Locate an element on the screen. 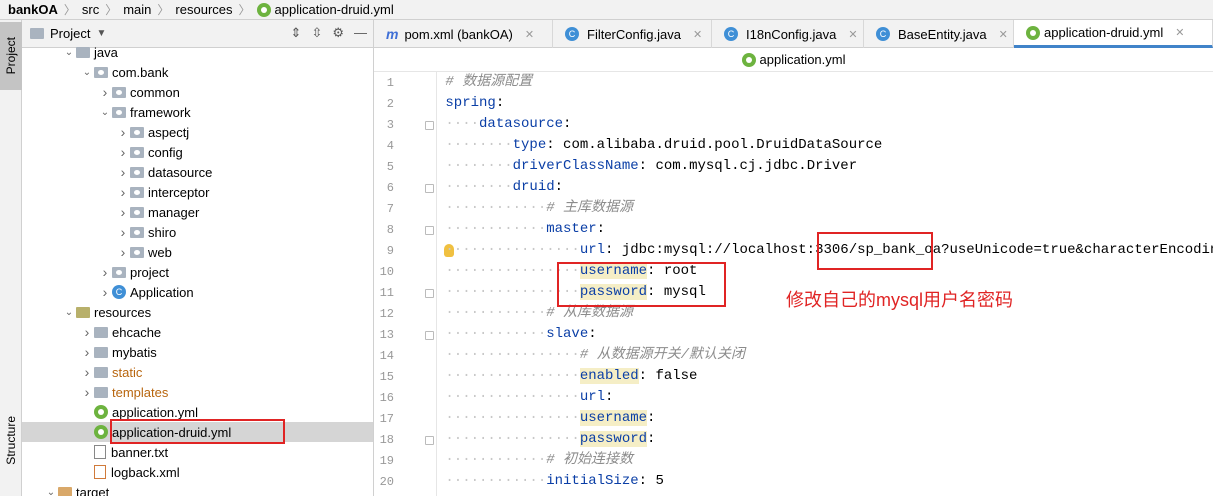 Image resolution: width=1213 pixels, height=496 pixels. tree-item-label: shiro is located at coordinates (162, 232).